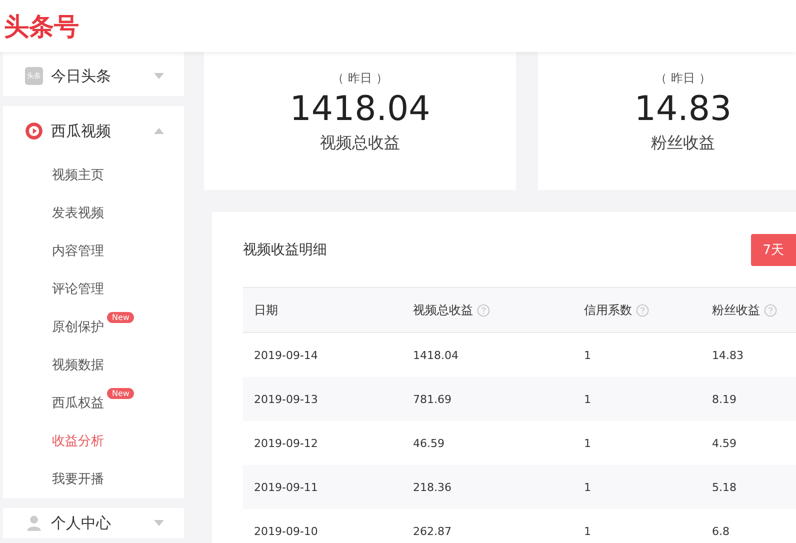 Image resolution: width=796 pixels, height=543 pixels. What do you see at coordinates (286, 443) in the screenshot?
I see `table-cell: 2019-09-12` at bounding box center [286, 443].